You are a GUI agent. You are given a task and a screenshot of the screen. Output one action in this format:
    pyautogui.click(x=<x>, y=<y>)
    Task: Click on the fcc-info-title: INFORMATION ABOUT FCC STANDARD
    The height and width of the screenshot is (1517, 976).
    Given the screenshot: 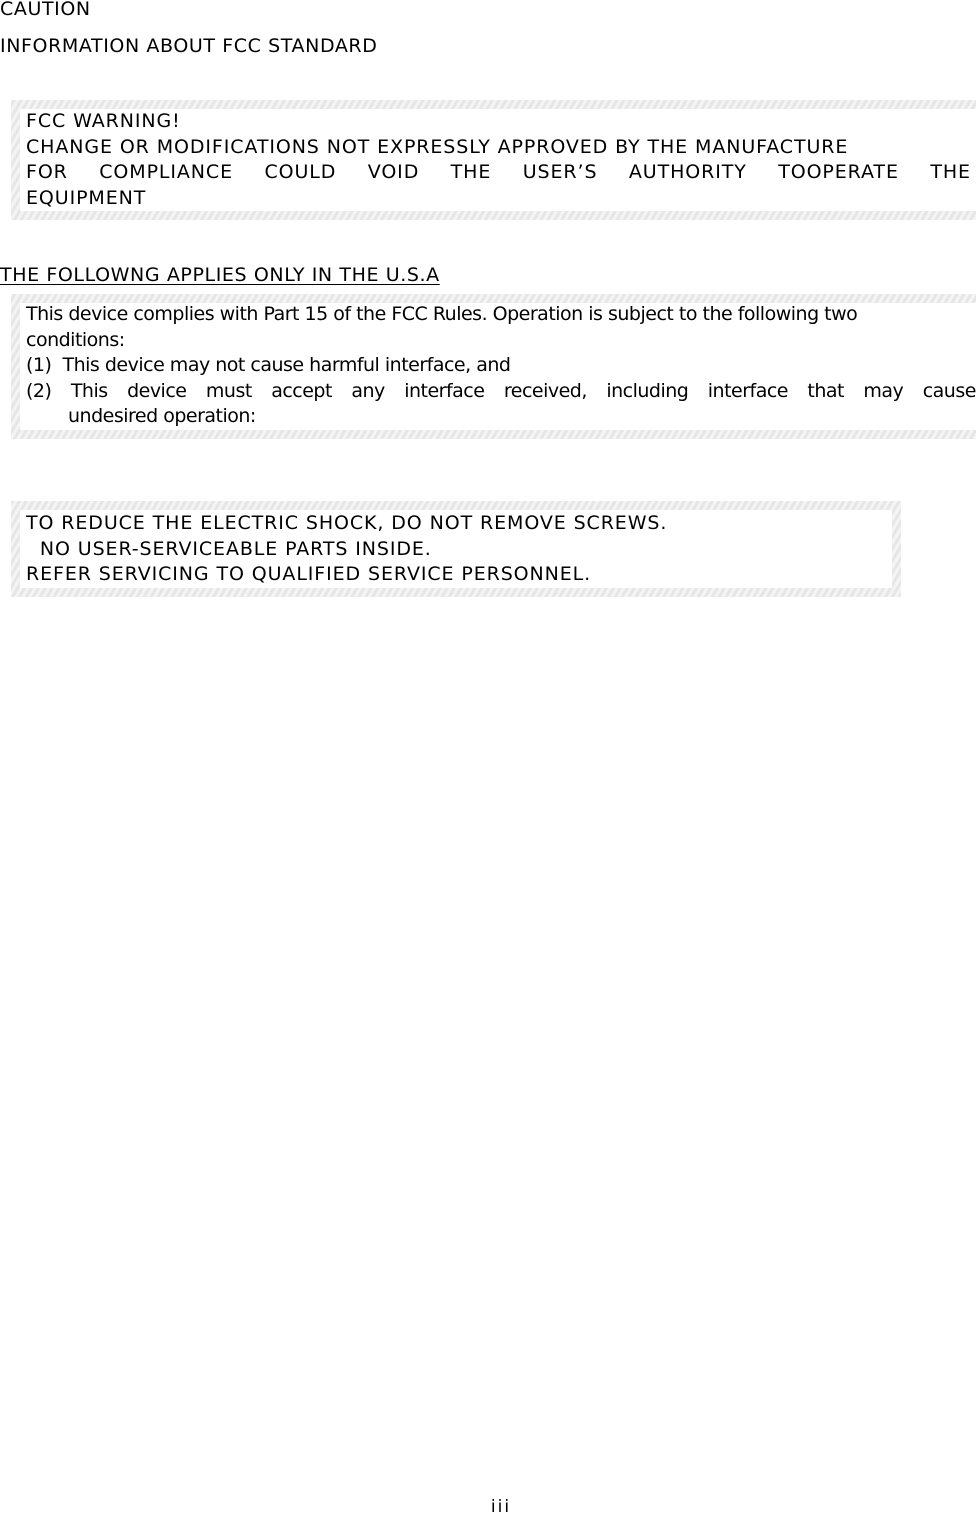 What is the action you would take?
    pyautogui.click(x=189, y=46)
    